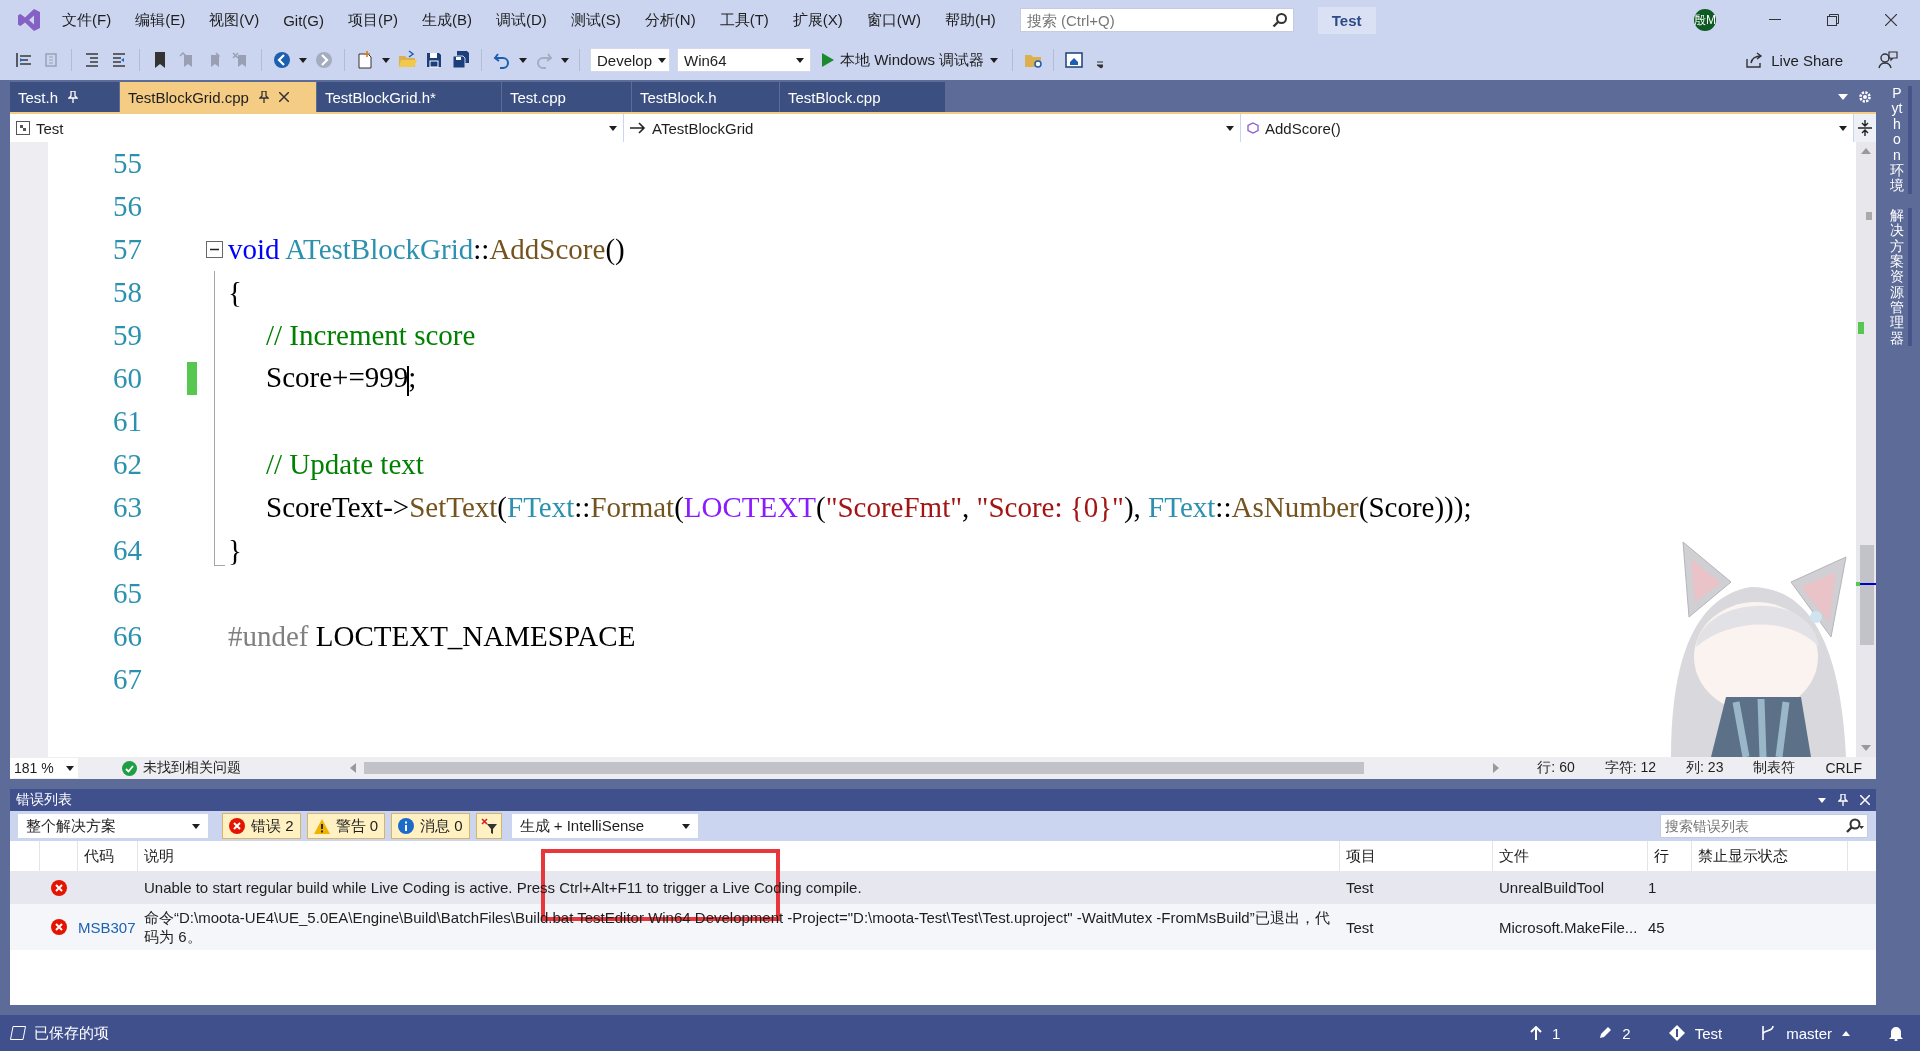 This screenshot has width=1920, height=1051. I want to click on pin-icon, so click(263, 97).